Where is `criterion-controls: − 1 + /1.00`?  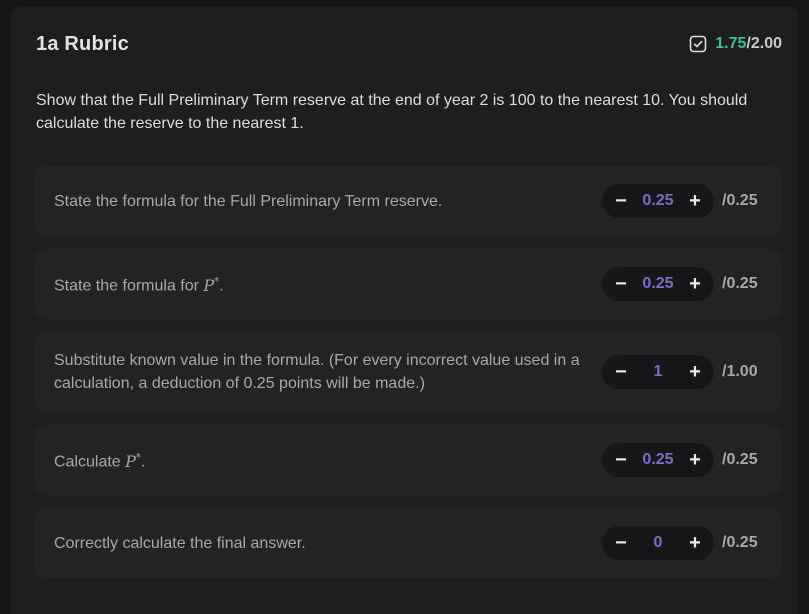 criterion-controls: − 1 + /1.00 is located at coordinates (683, 372).